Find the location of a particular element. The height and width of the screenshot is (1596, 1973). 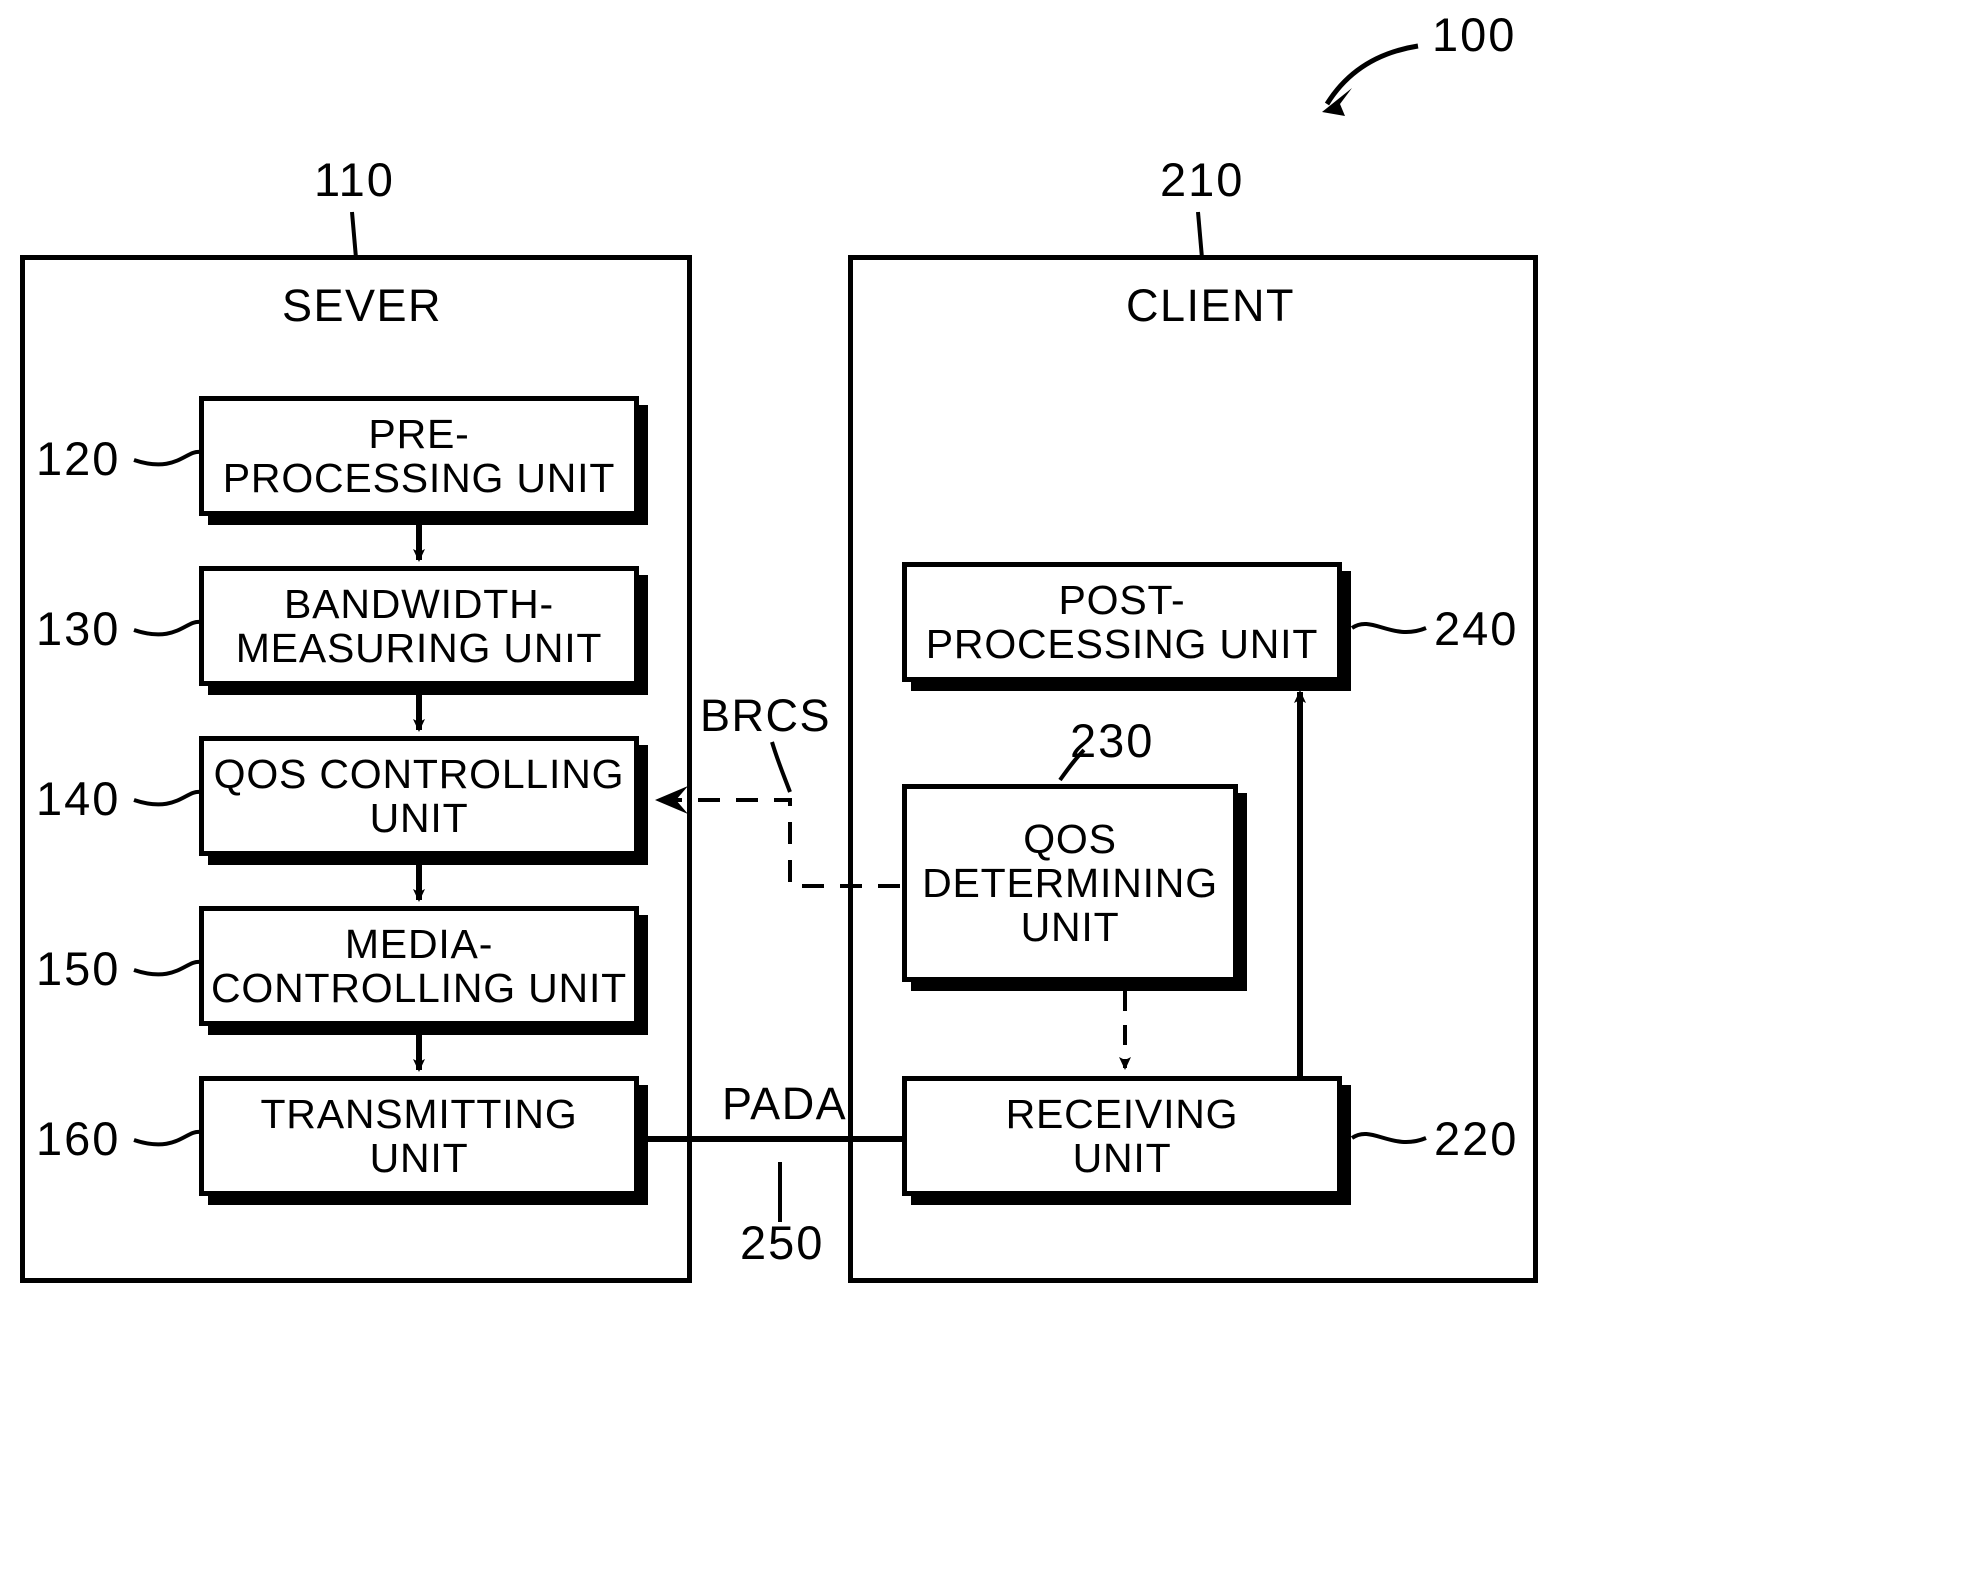

unit-media-controlling-label: MEDIA- CONTROLLING UNIT is located at coordinates (419, 965).